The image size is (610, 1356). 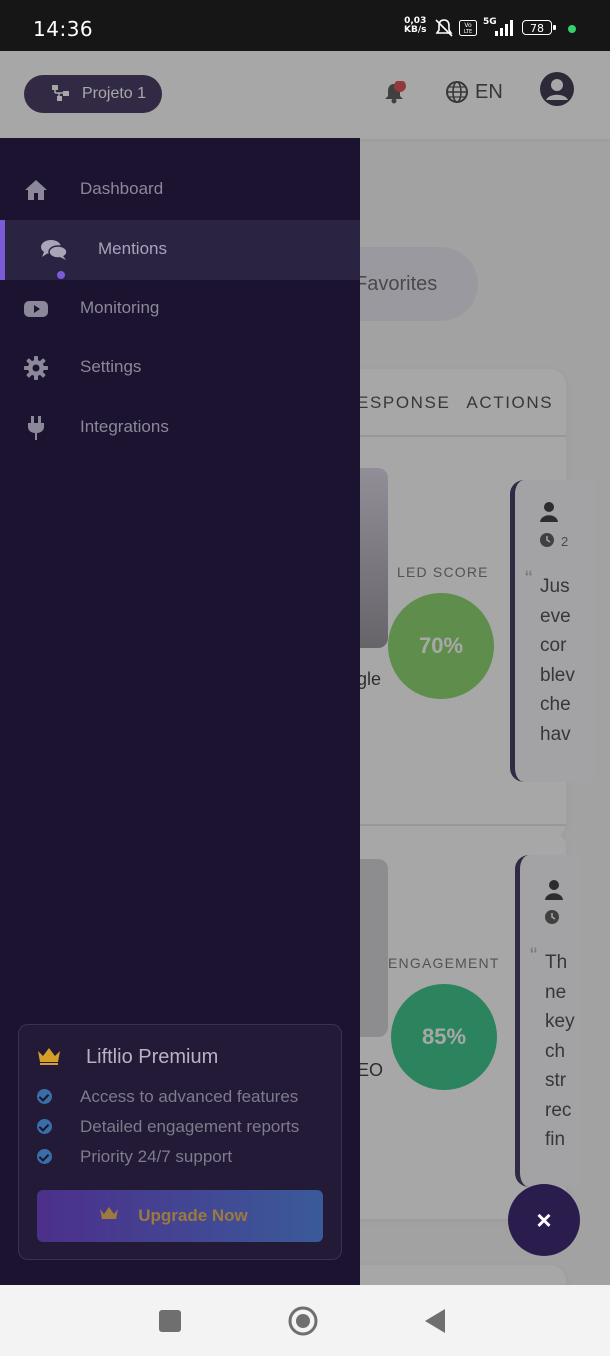 I want to click on home-button, so click(x=303, y=1321).